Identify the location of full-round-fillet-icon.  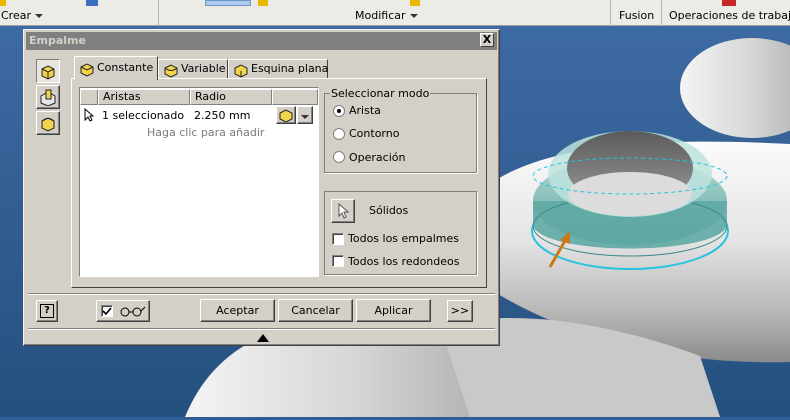
(48, 124).